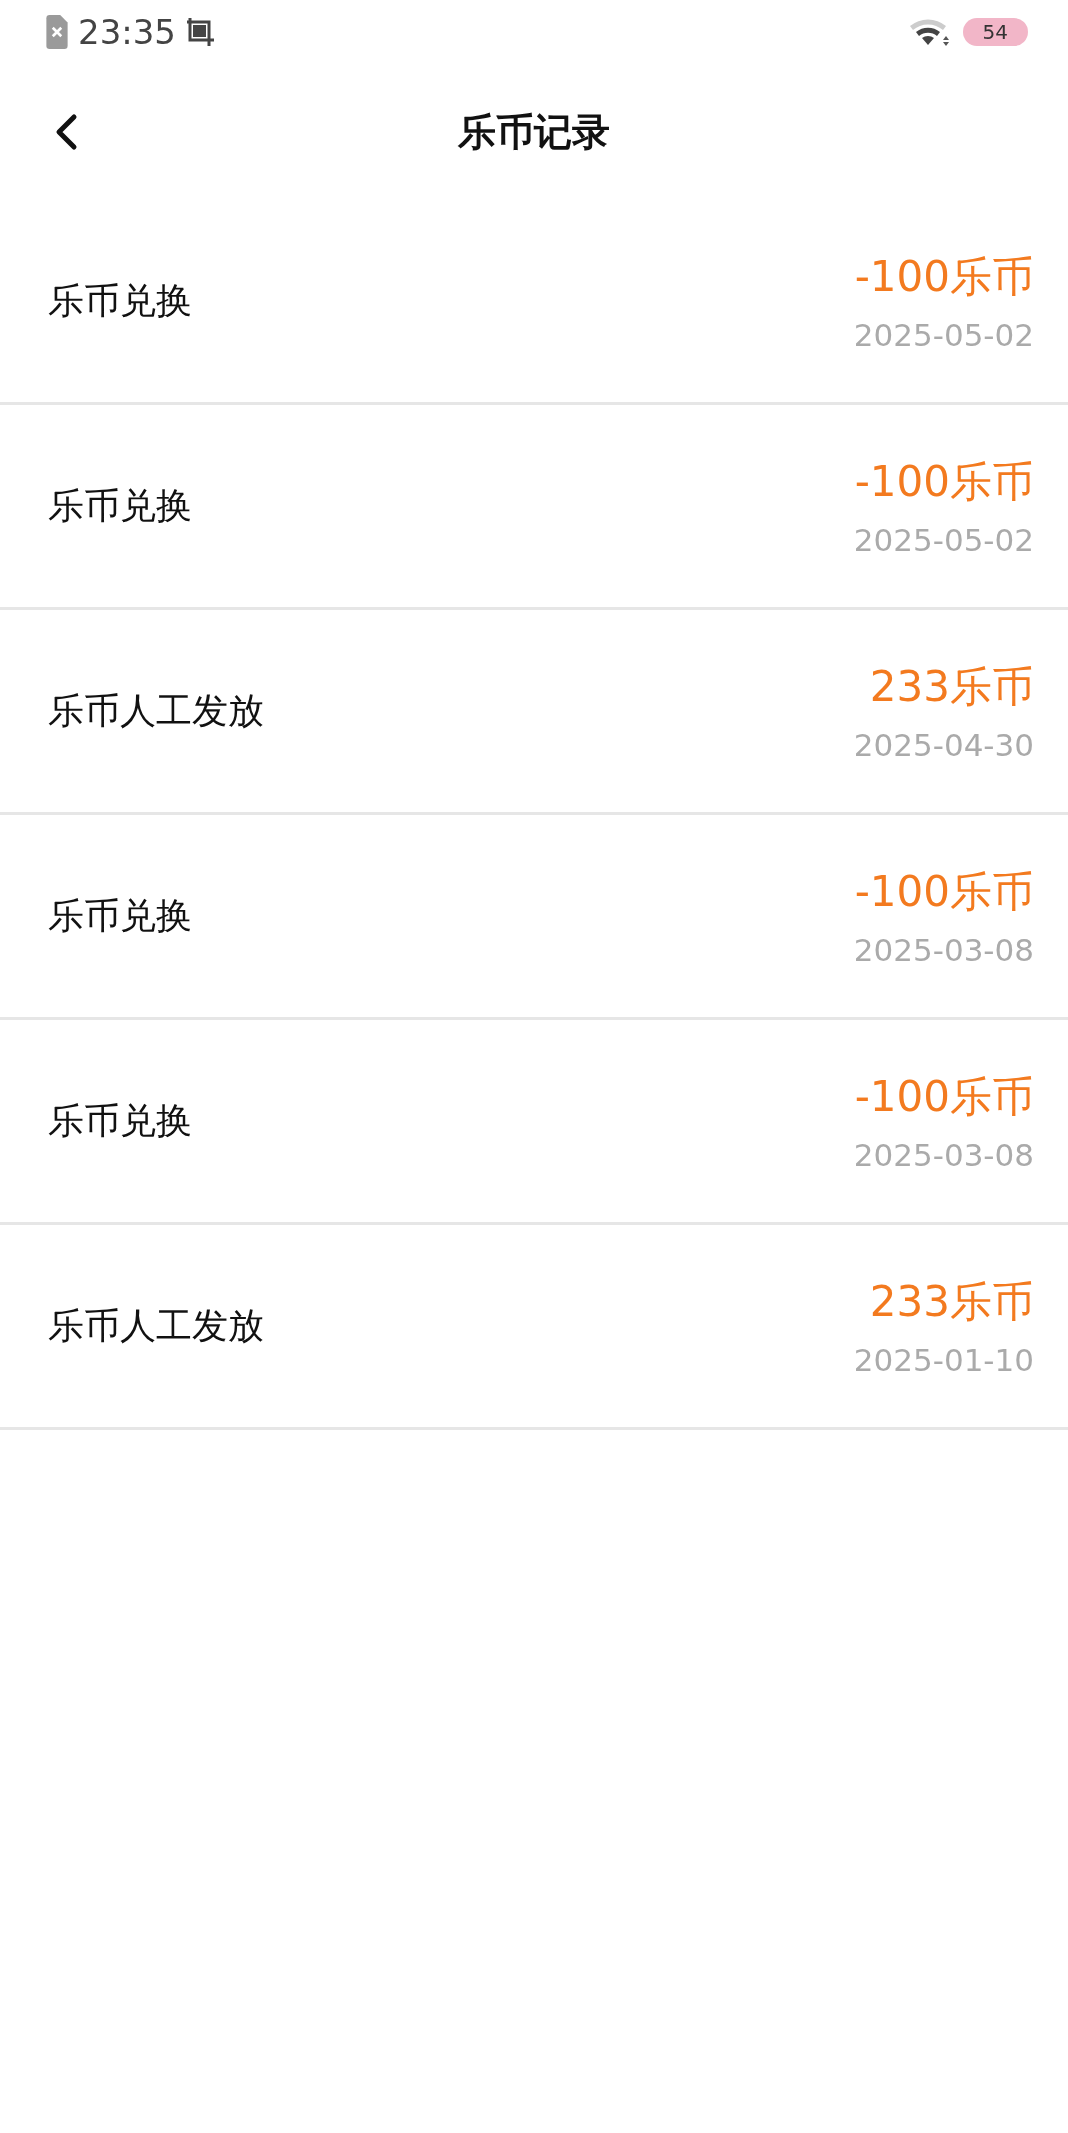 The width and height of the screenshot is (1068, 2133). Describe the element at coordinates (995, 32) in the screenshot. I see `battery-indicator: 54` at that location.